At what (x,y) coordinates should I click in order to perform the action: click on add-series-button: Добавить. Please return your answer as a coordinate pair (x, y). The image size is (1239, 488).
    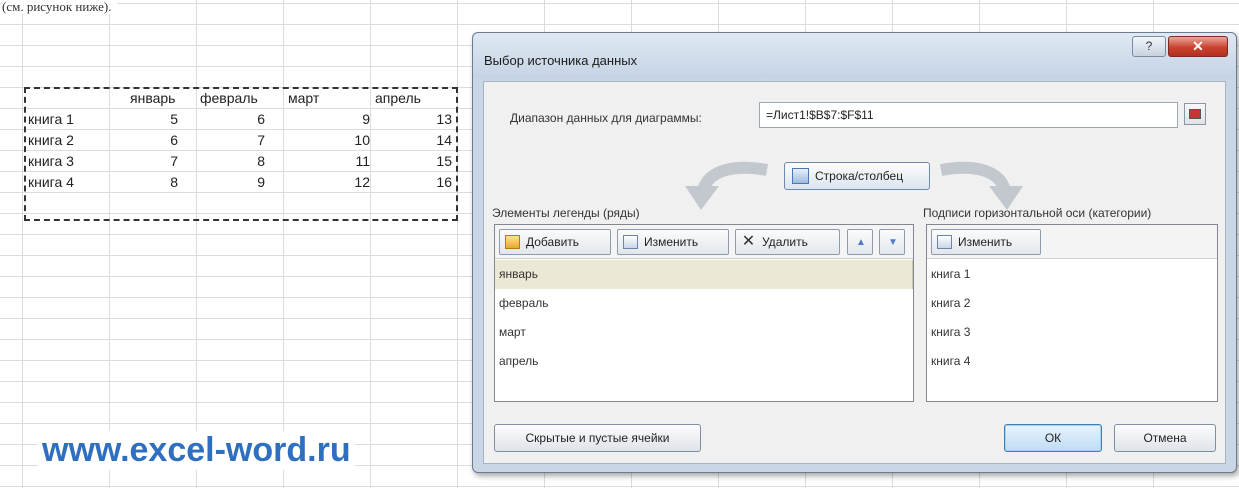
    Looking at the image, I should click on (555, 242).